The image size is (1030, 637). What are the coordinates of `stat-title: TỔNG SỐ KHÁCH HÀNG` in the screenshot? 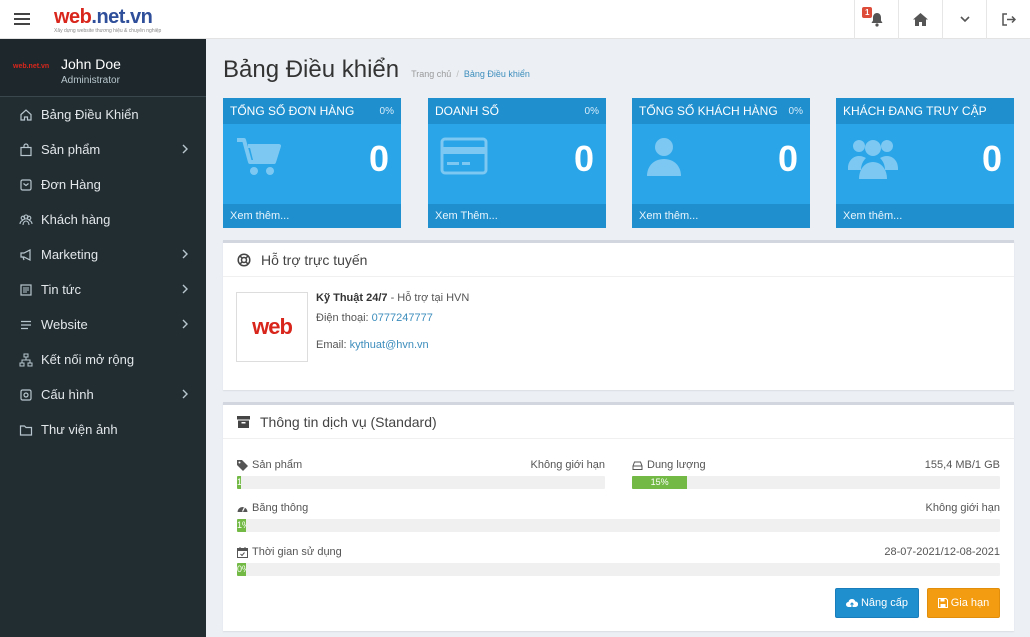 It's located at (708, 111).